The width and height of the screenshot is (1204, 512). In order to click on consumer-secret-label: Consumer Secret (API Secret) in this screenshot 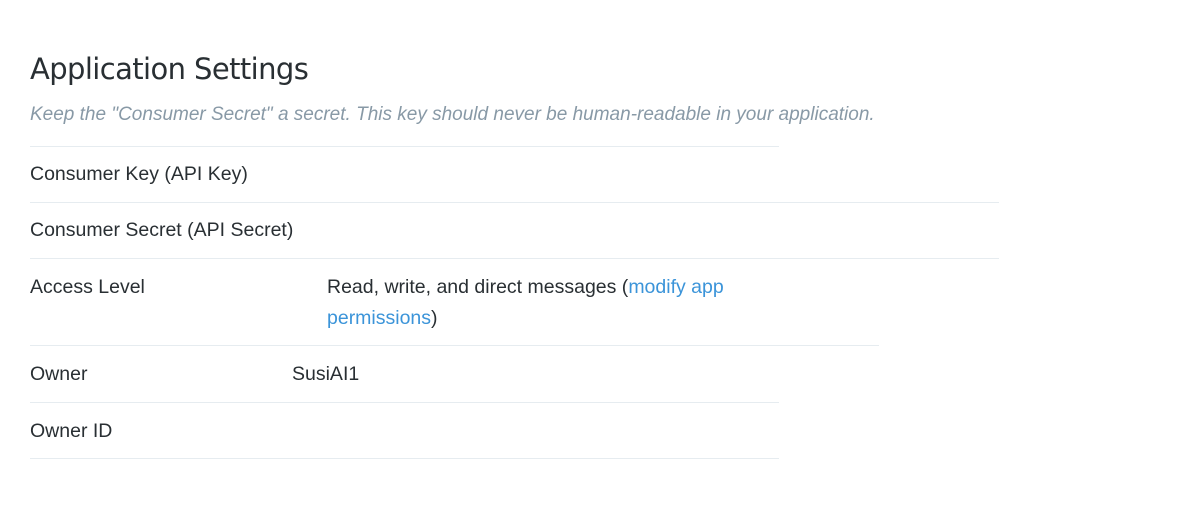, I will do `click(162, 230)`.